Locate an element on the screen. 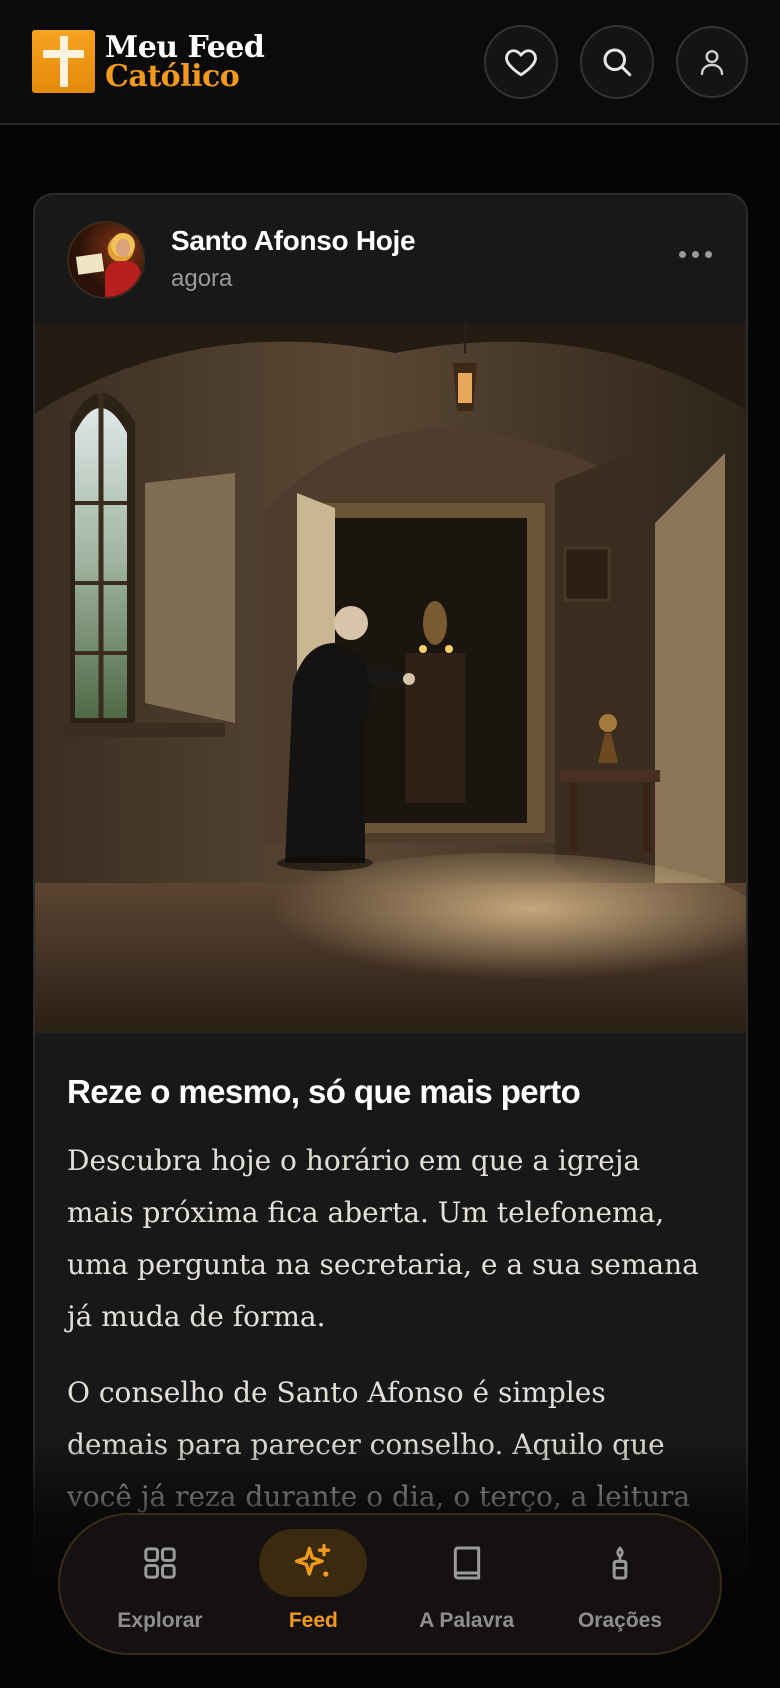 The width and height of the screenshot is (780, 1688). nav-item-feed: Feed is located at coordinates (313, 1584).